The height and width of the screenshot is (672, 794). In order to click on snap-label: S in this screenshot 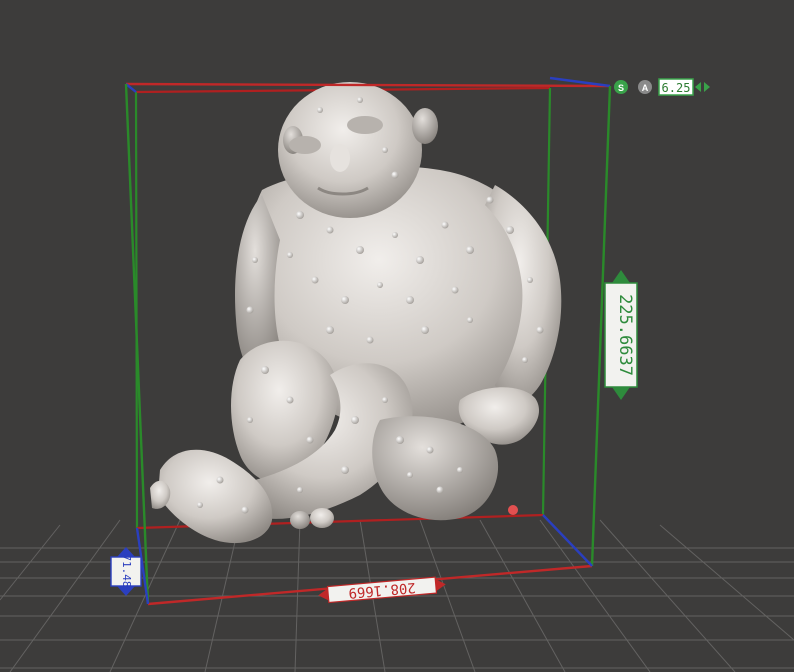, I will do `click(621, 88)`.